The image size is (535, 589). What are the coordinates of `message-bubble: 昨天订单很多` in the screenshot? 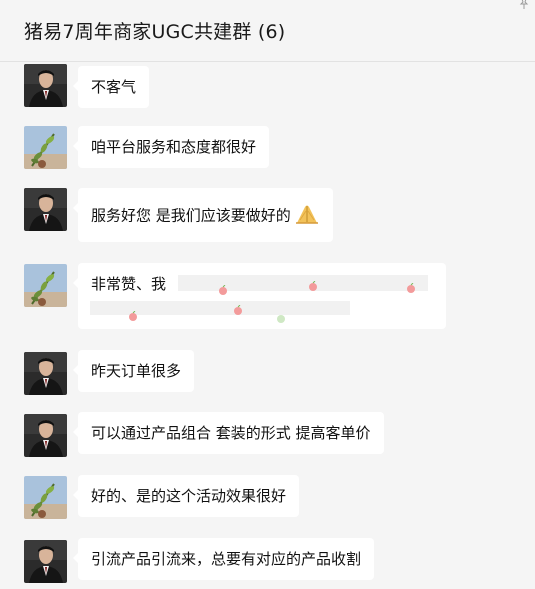 It's located at (133, 371).